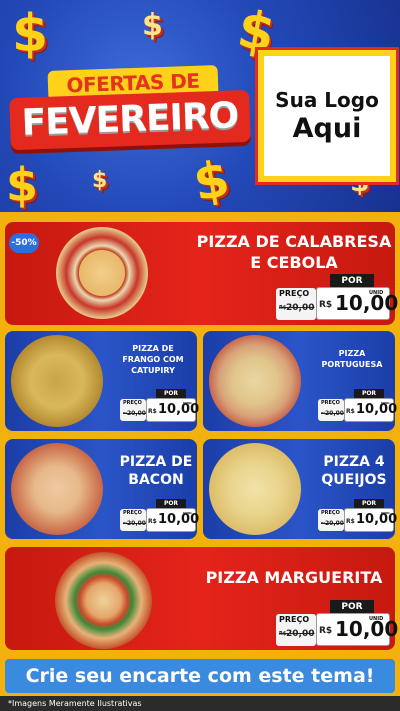 This screenshot has height=711, width=400. I want to click on product-name-line: CATUPIRY, so click(153, 370).